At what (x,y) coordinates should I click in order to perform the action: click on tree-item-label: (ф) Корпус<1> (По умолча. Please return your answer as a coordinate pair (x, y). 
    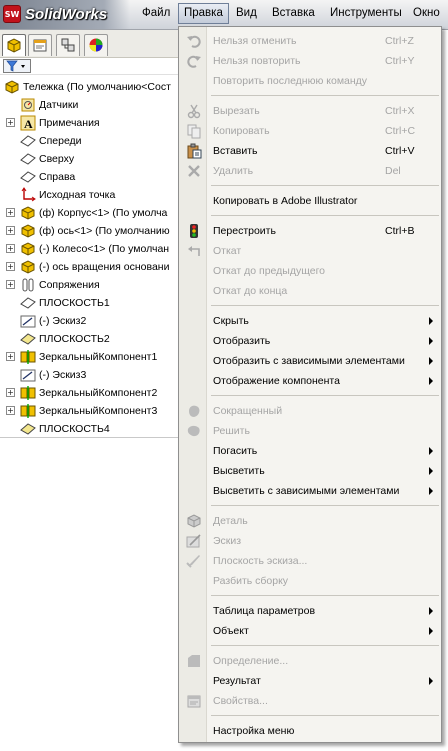
    Looking at the image, I should click on (103, 213).